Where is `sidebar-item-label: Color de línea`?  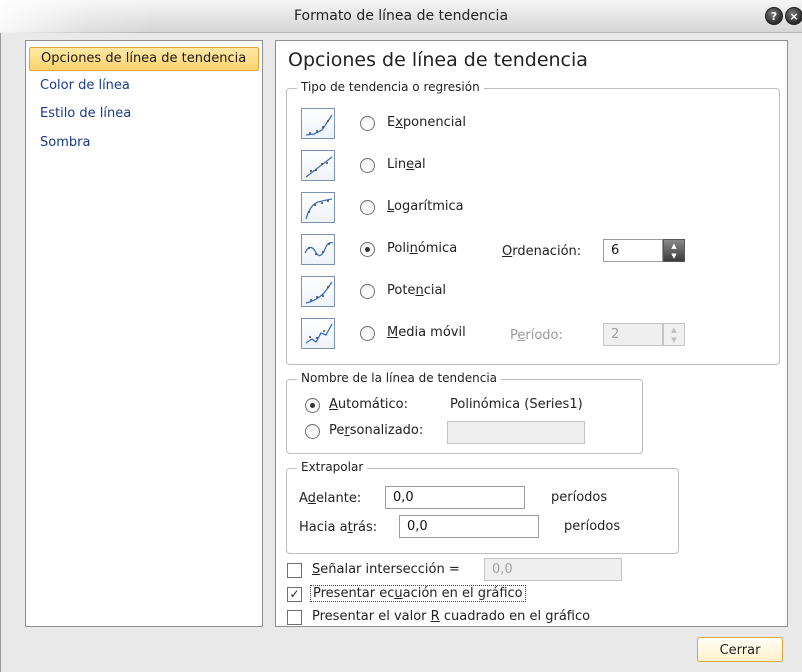 sidebar-item-label: Color de línea is located at coordinates (85, 85).